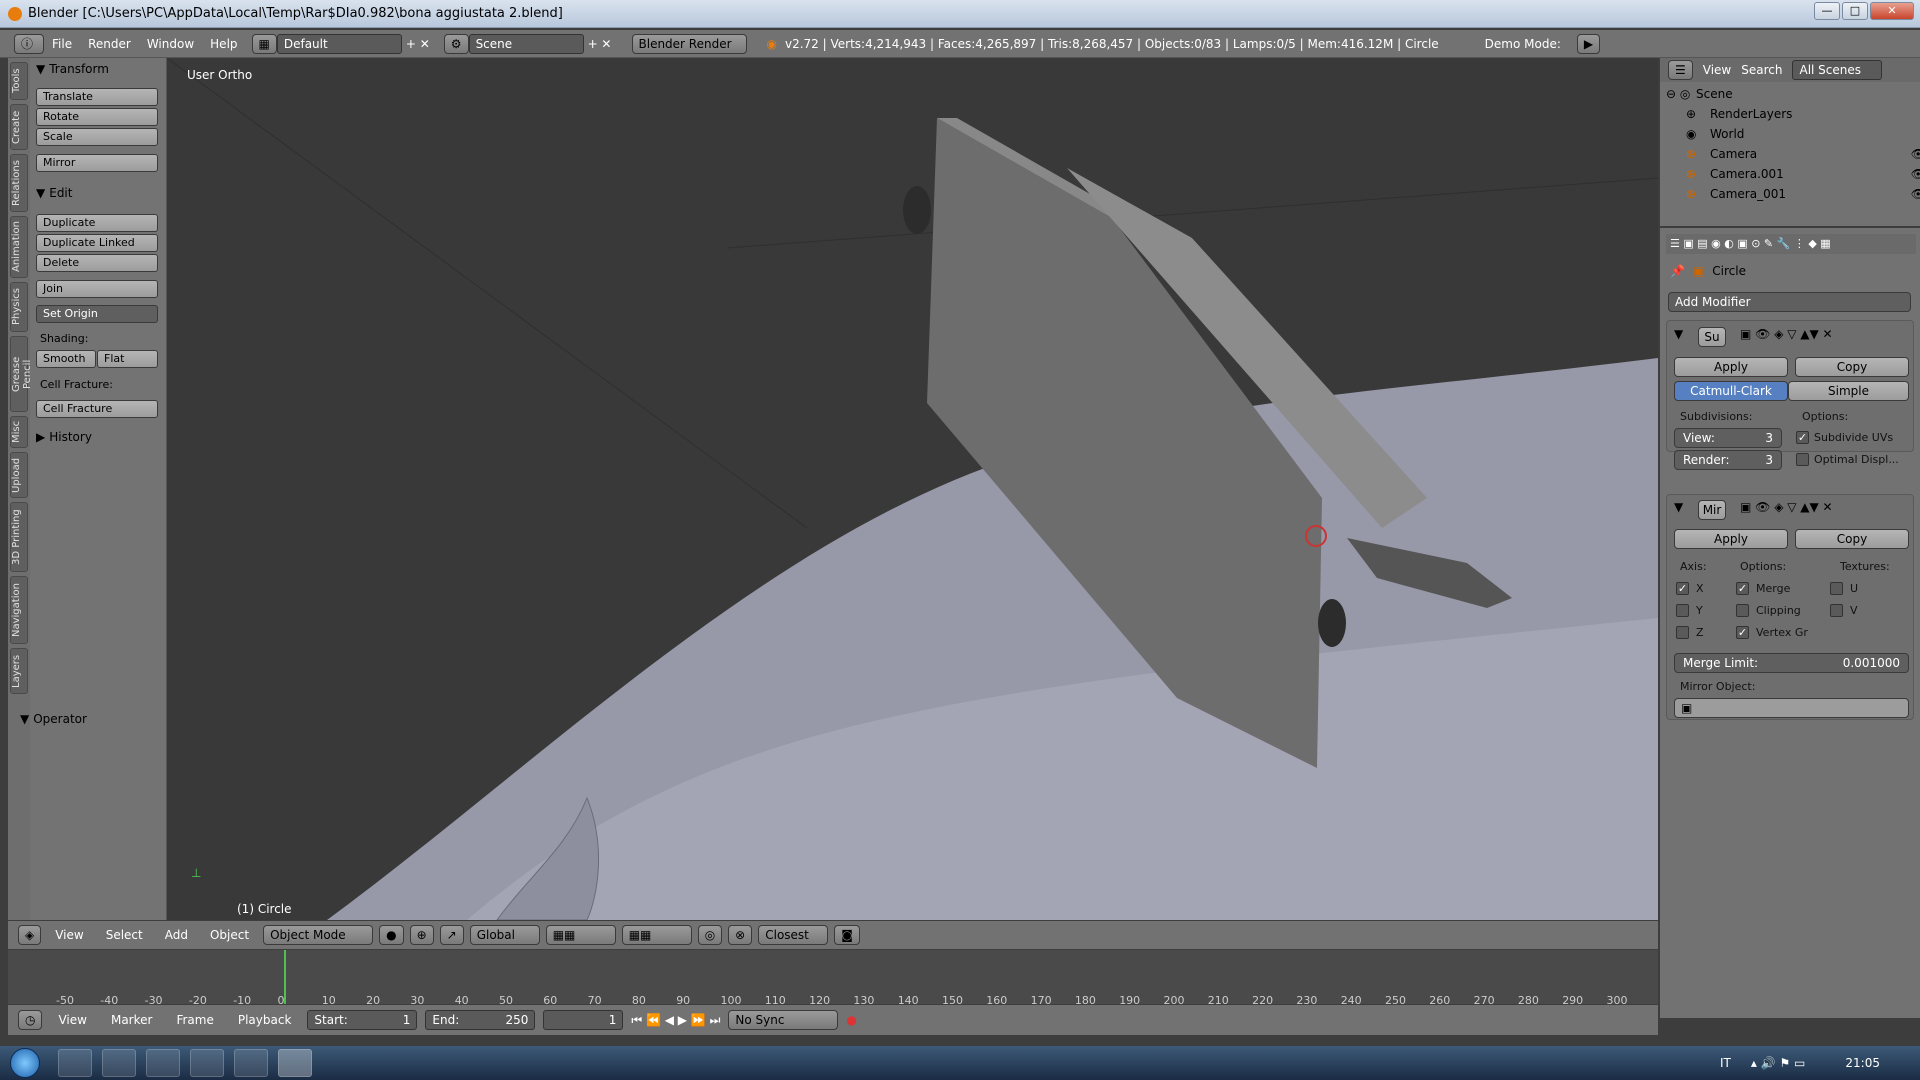  I want to click on axis-z-checkbox, so click(1682, 632).